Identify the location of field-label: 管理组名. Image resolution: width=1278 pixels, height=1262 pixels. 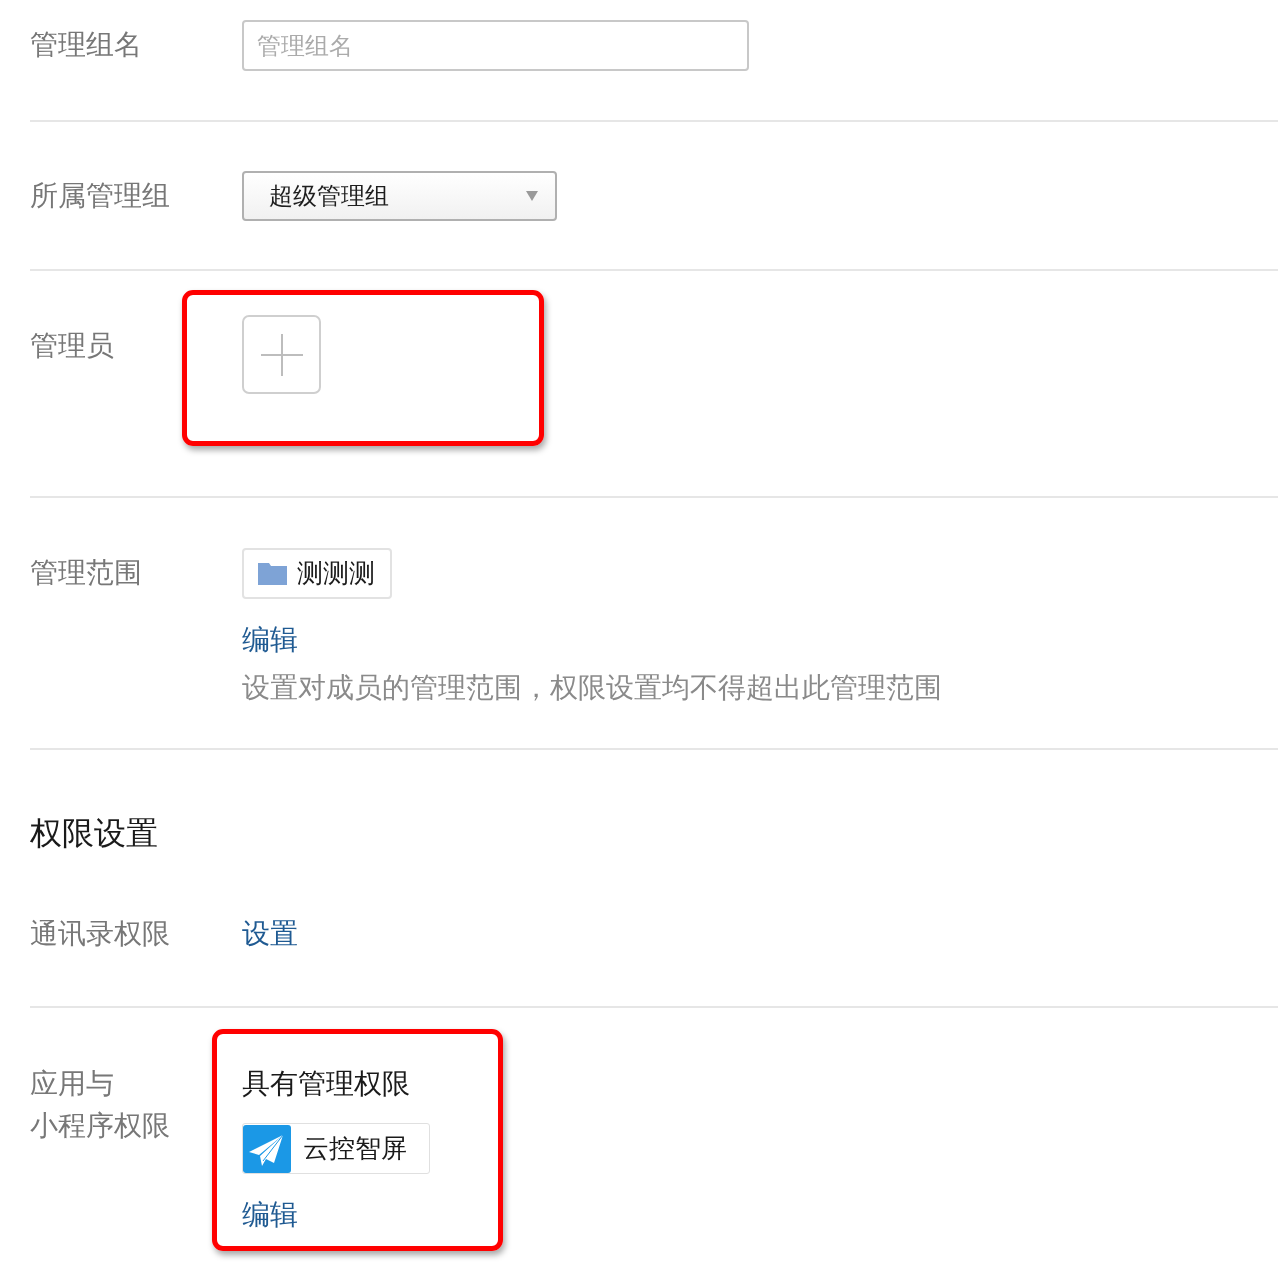
(86, 45).